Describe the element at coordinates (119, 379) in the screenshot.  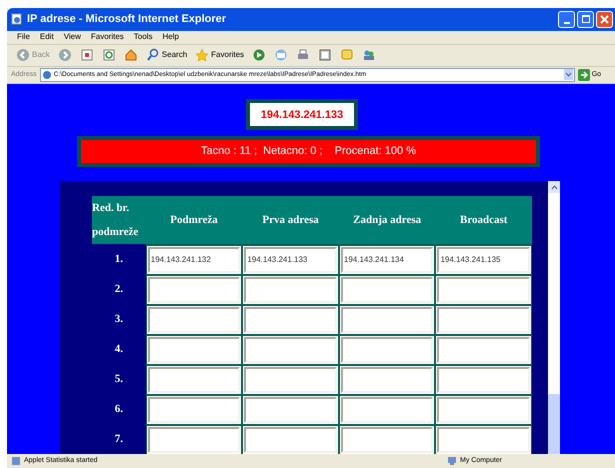
I see `row-number: 5.` at that location.